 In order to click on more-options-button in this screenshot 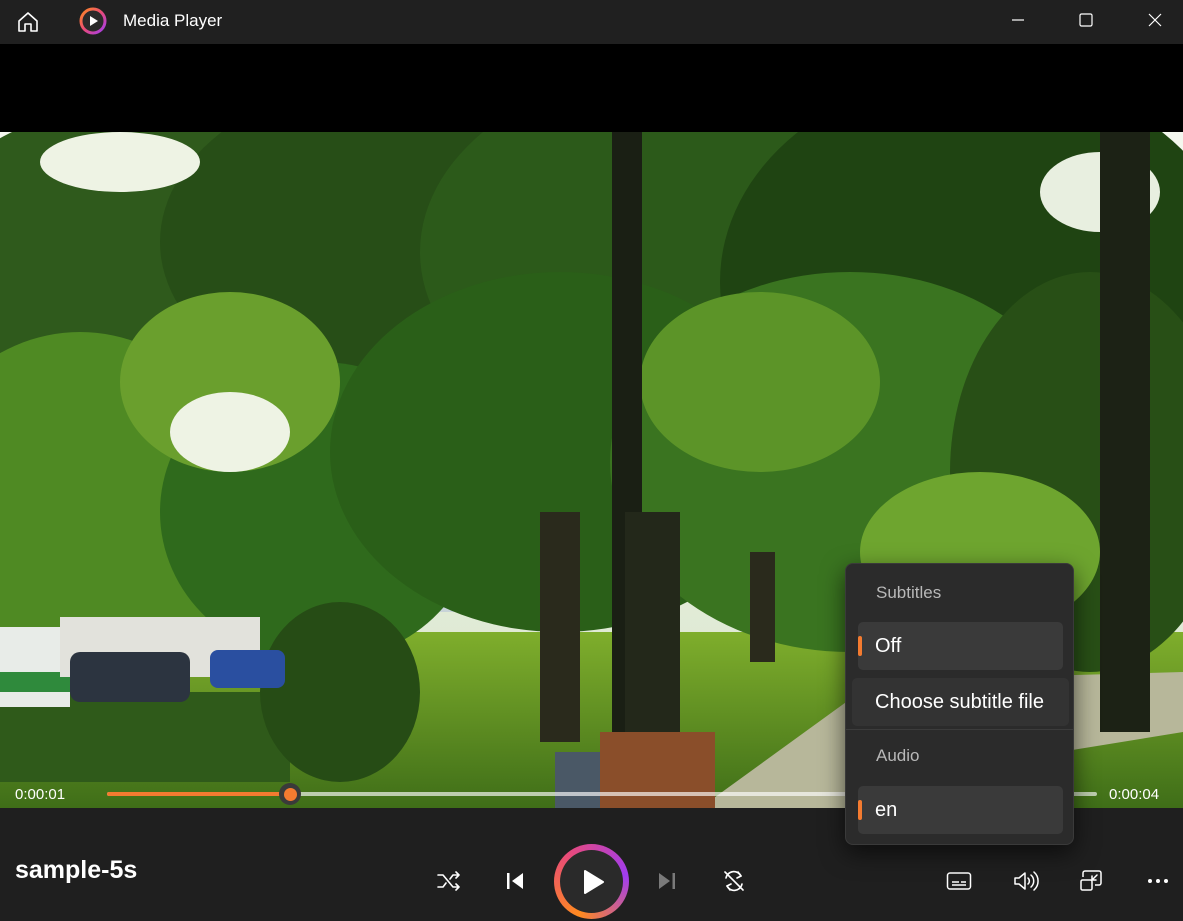, I will do `click(1158, 881)`.